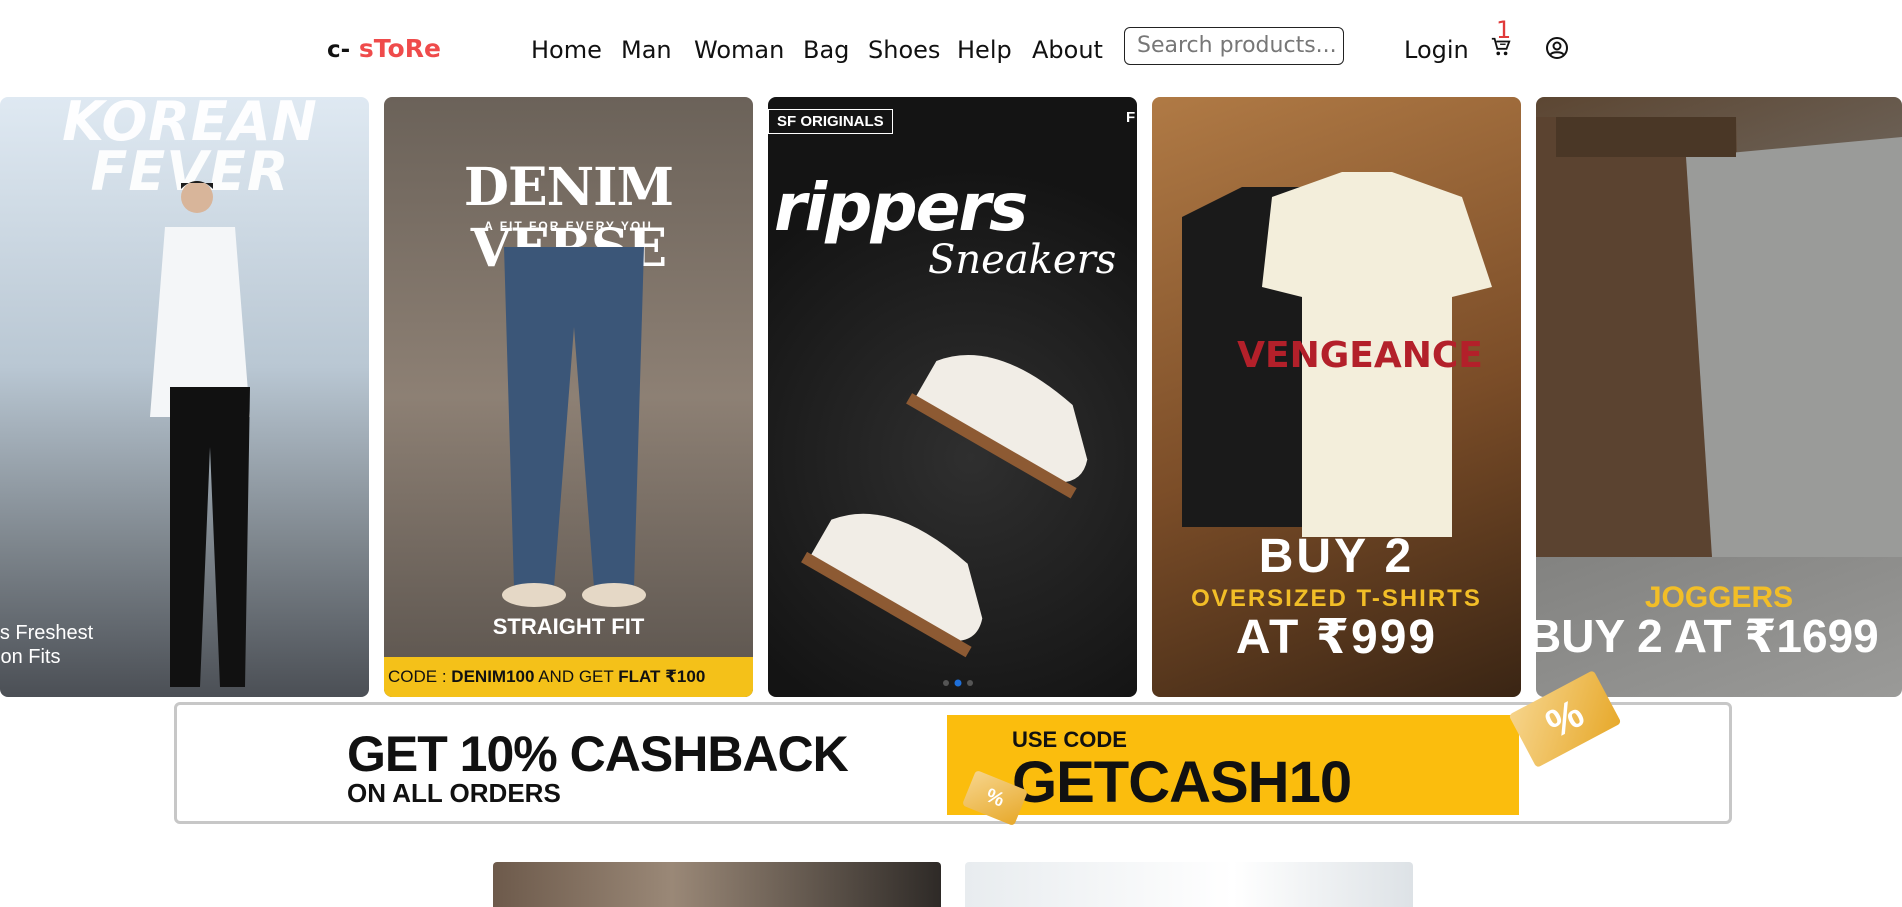  What do you see at coordinates (1182, 782) in the screenshot?
I see `coupon-code: GETCASH10` at bounding box center [1182, 782].